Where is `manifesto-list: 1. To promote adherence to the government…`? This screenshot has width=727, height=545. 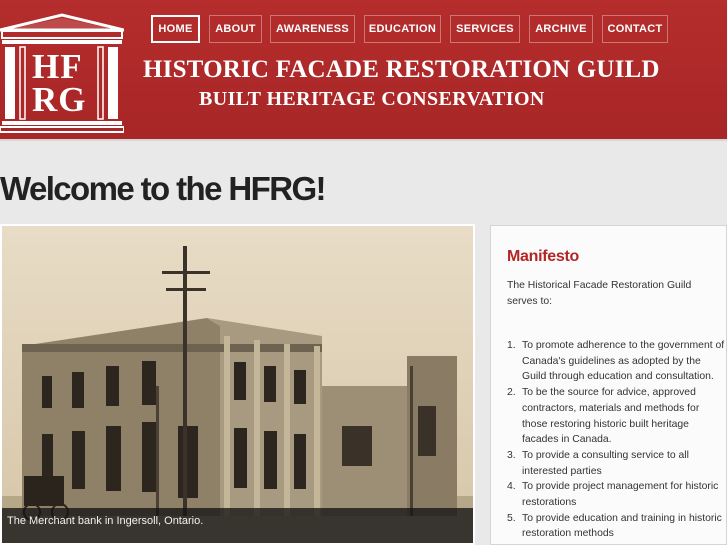 manifesto-list: 1. To promote adherence to the government… is located at coordinates (617, 440).